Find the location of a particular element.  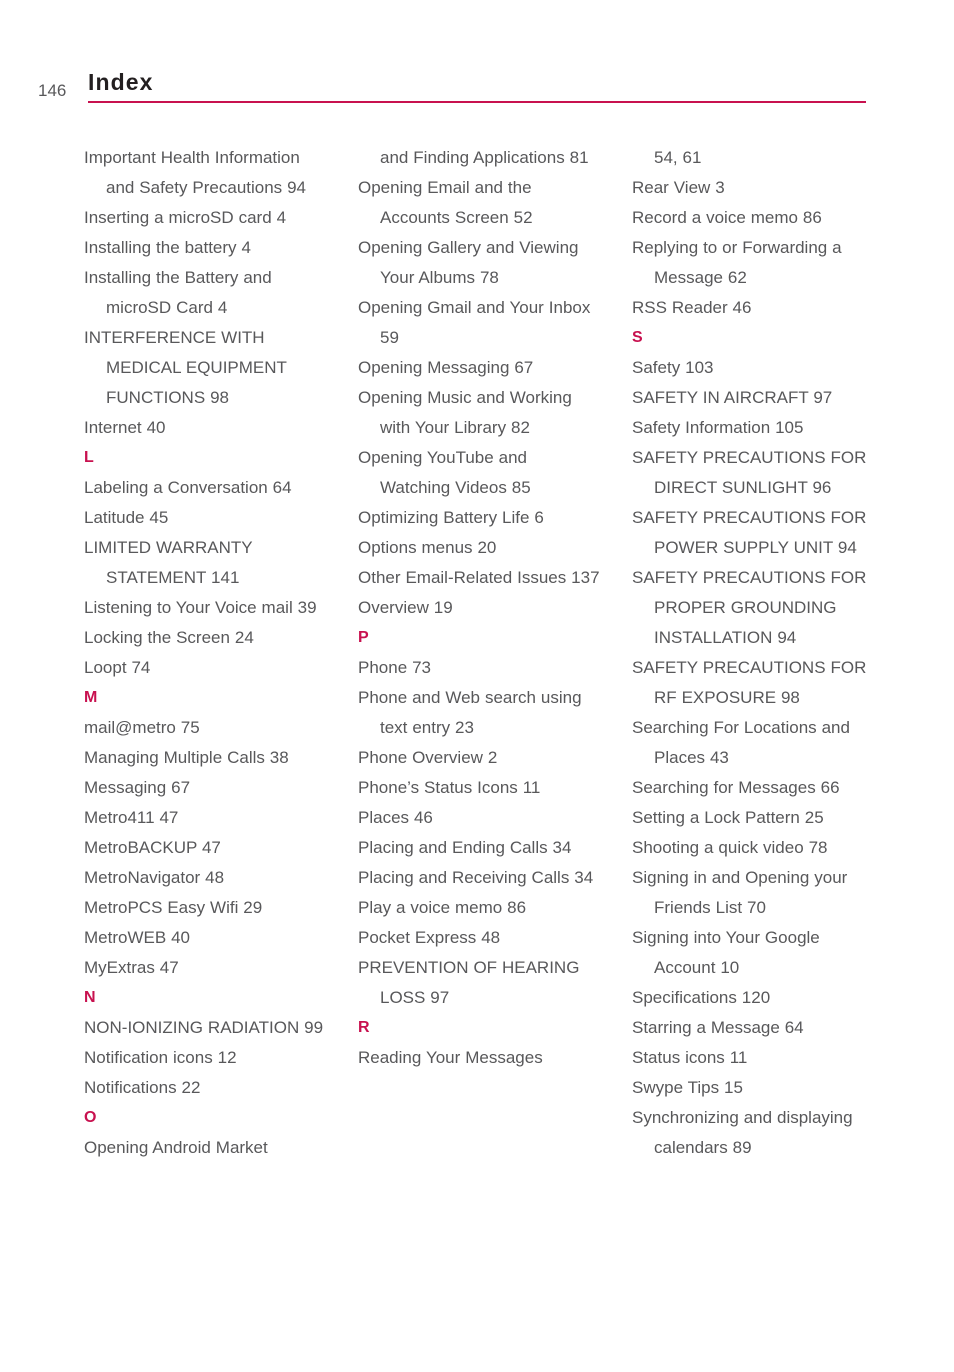

index-entry: Installing the battery 4 is located at coordinates (167, 247).